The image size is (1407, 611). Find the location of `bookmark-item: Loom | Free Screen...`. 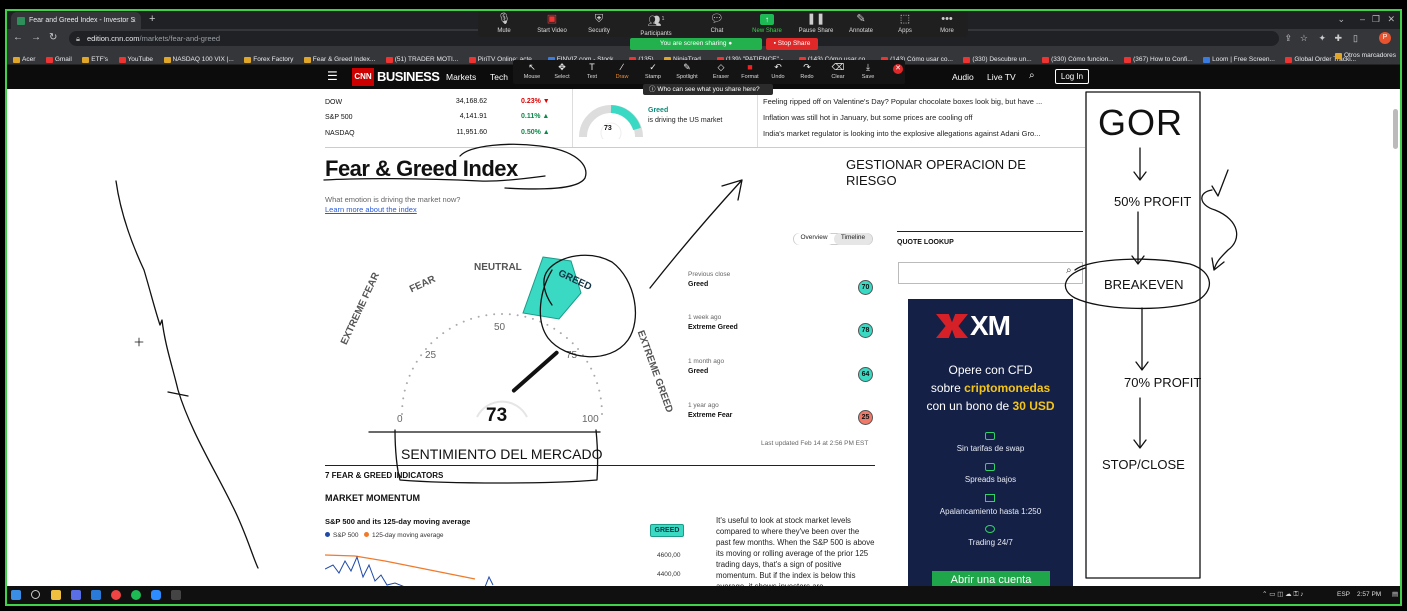

bookmark-item: Loom | Free Screen... is located at coordinates (1239, 58).